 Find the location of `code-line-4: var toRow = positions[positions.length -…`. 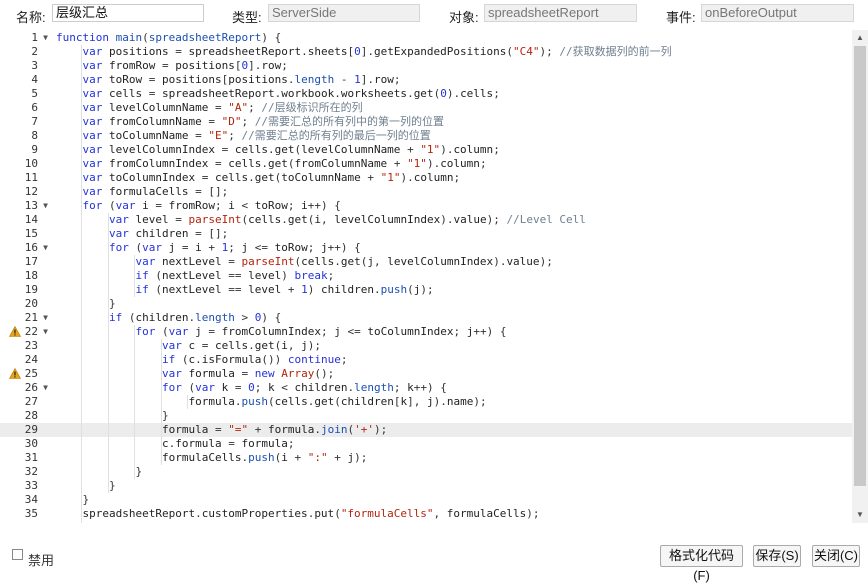

code-line-4: var toRow = positions[positions.length -… is located at coordinates (452, 80).